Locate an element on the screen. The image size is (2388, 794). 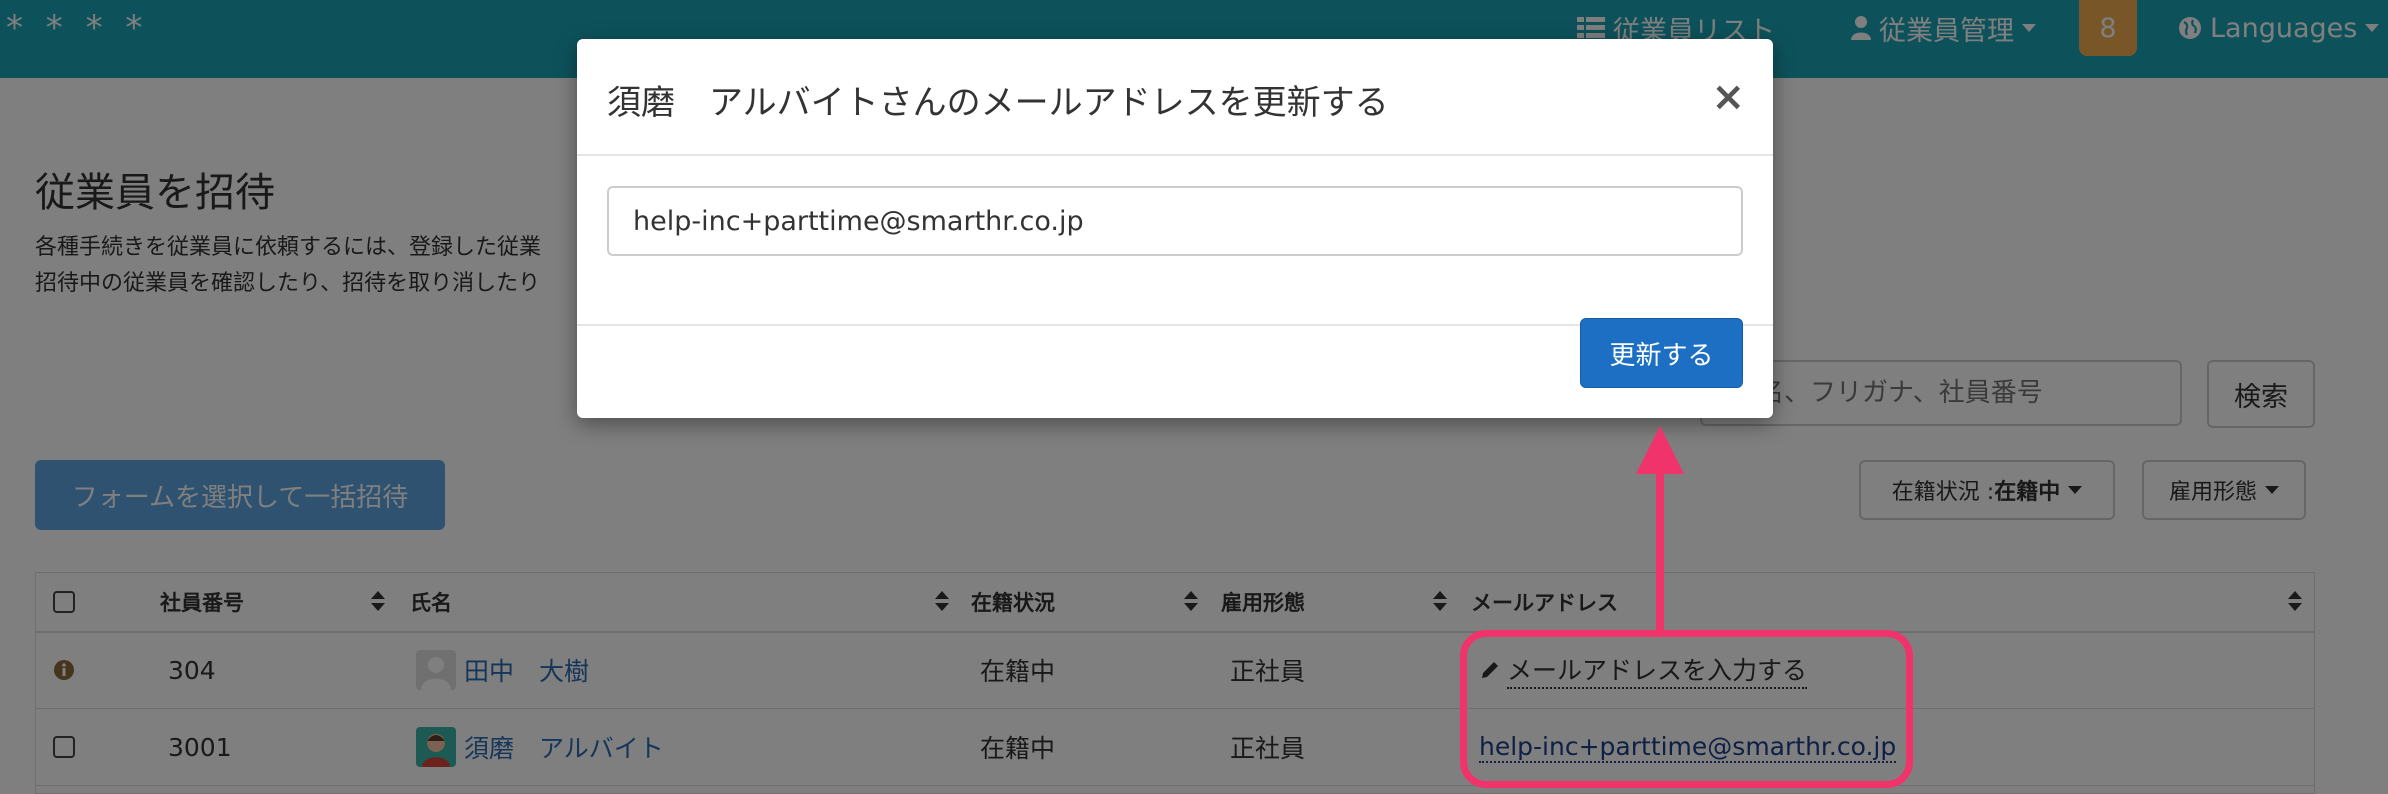
modal-body is located at coordinates (1175, 241).